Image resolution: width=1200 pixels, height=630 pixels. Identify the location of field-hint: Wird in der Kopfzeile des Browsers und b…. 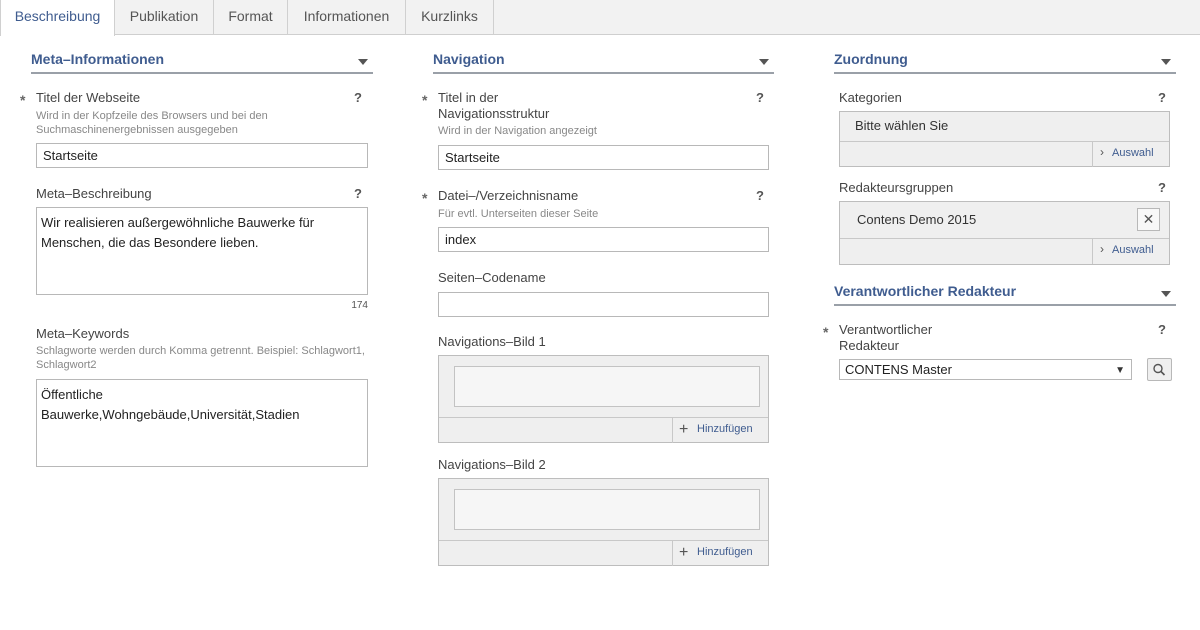
(152, 123).